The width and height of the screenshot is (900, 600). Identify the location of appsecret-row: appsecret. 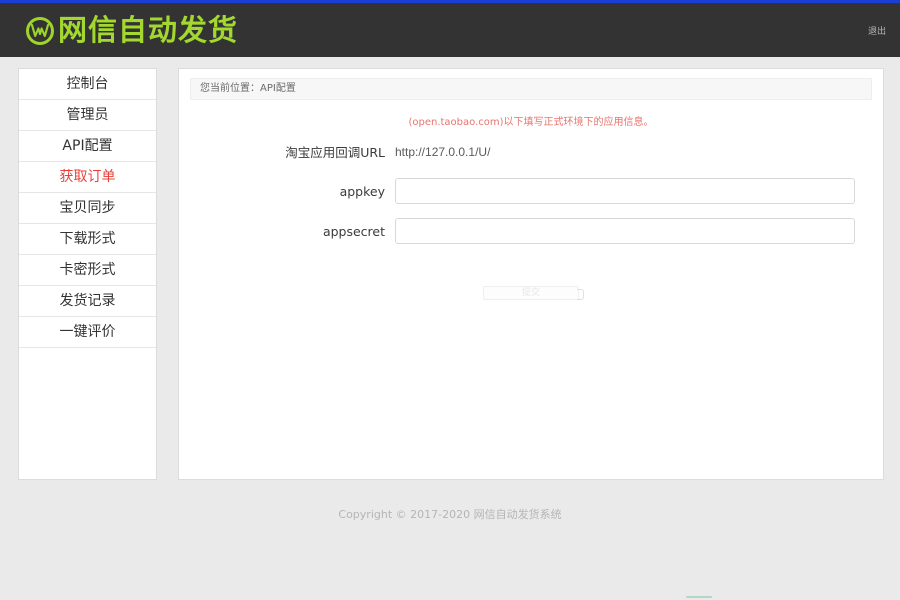
(531, 231).